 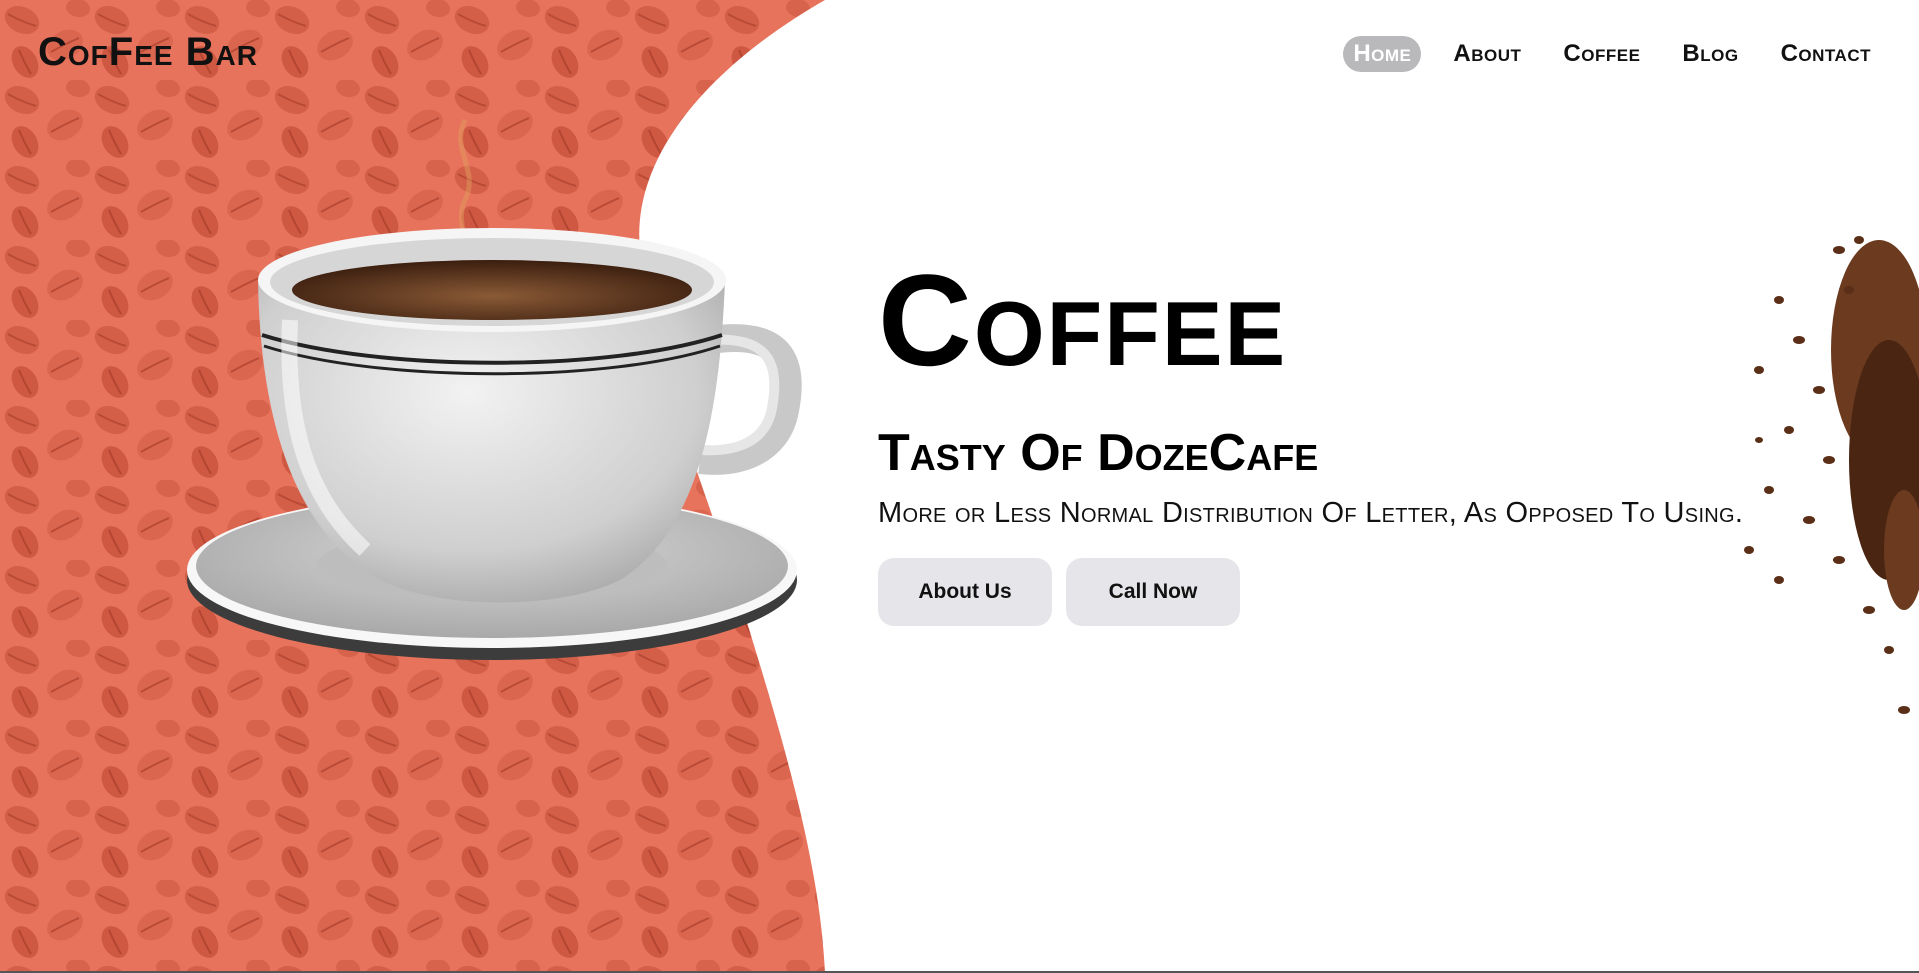 I want to click on nav-coffee: Coffee, so click(x=1601, y=54).